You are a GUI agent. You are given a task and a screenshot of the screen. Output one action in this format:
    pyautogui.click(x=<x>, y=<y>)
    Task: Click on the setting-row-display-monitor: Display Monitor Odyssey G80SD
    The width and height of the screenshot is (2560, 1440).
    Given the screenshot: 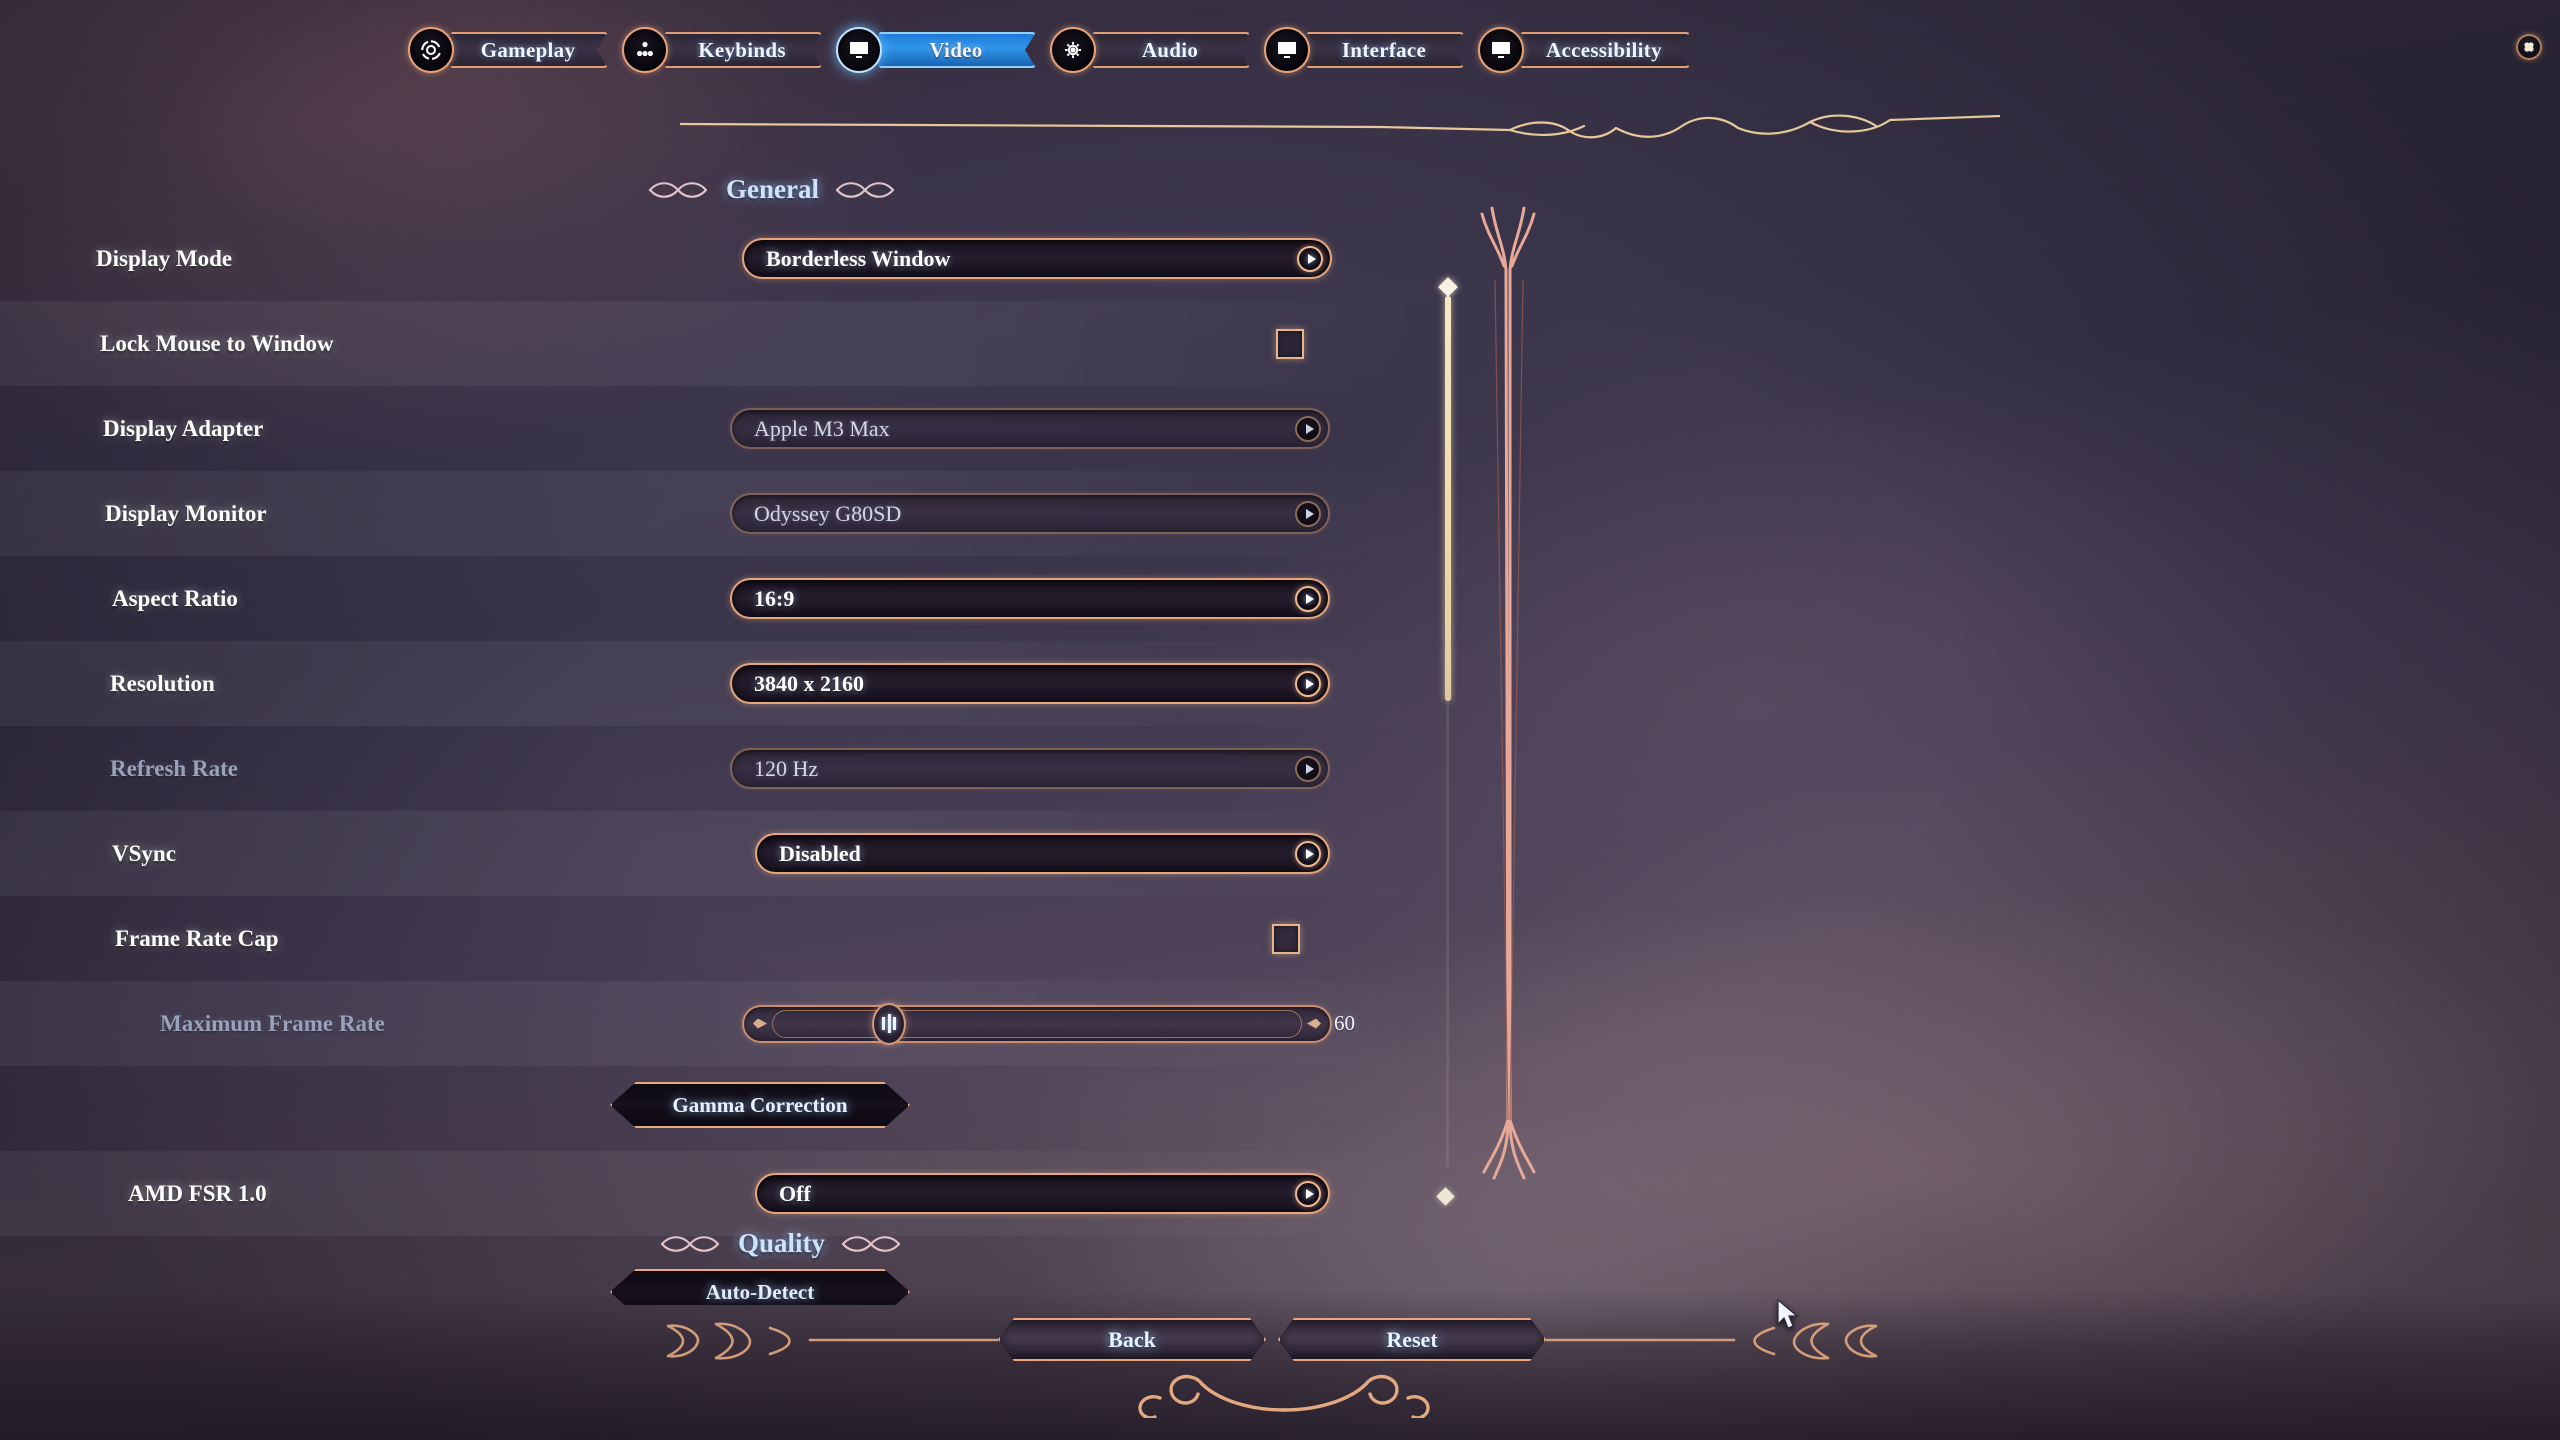 What is the action you would take?
    pyautogui.click(x=715, y=513)
    